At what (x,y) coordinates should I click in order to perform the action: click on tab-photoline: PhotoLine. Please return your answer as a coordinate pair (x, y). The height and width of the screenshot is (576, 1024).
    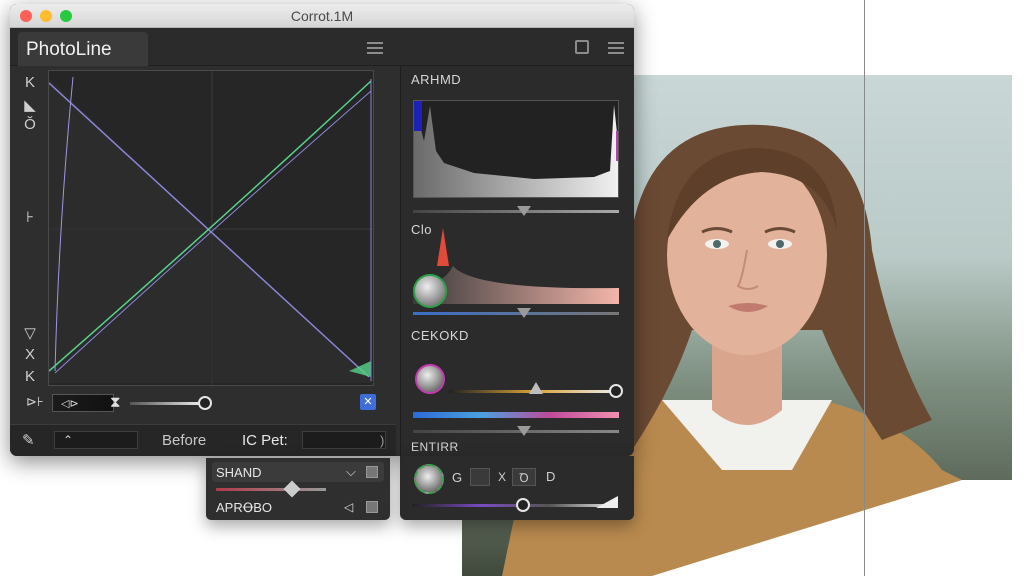
    Looking at the image, I should click on (83, 49).